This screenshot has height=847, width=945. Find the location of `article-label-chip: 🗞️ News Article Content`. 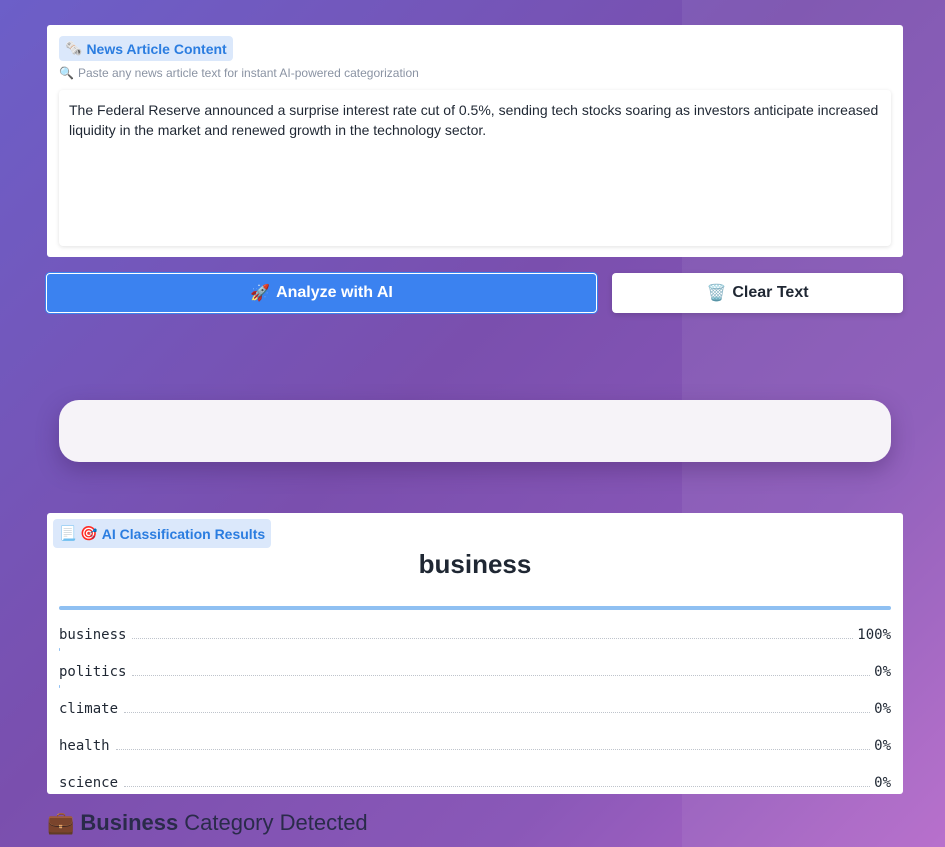

article-label-chip: 🗞️ News Article Content is located at coordinates (146, 48).